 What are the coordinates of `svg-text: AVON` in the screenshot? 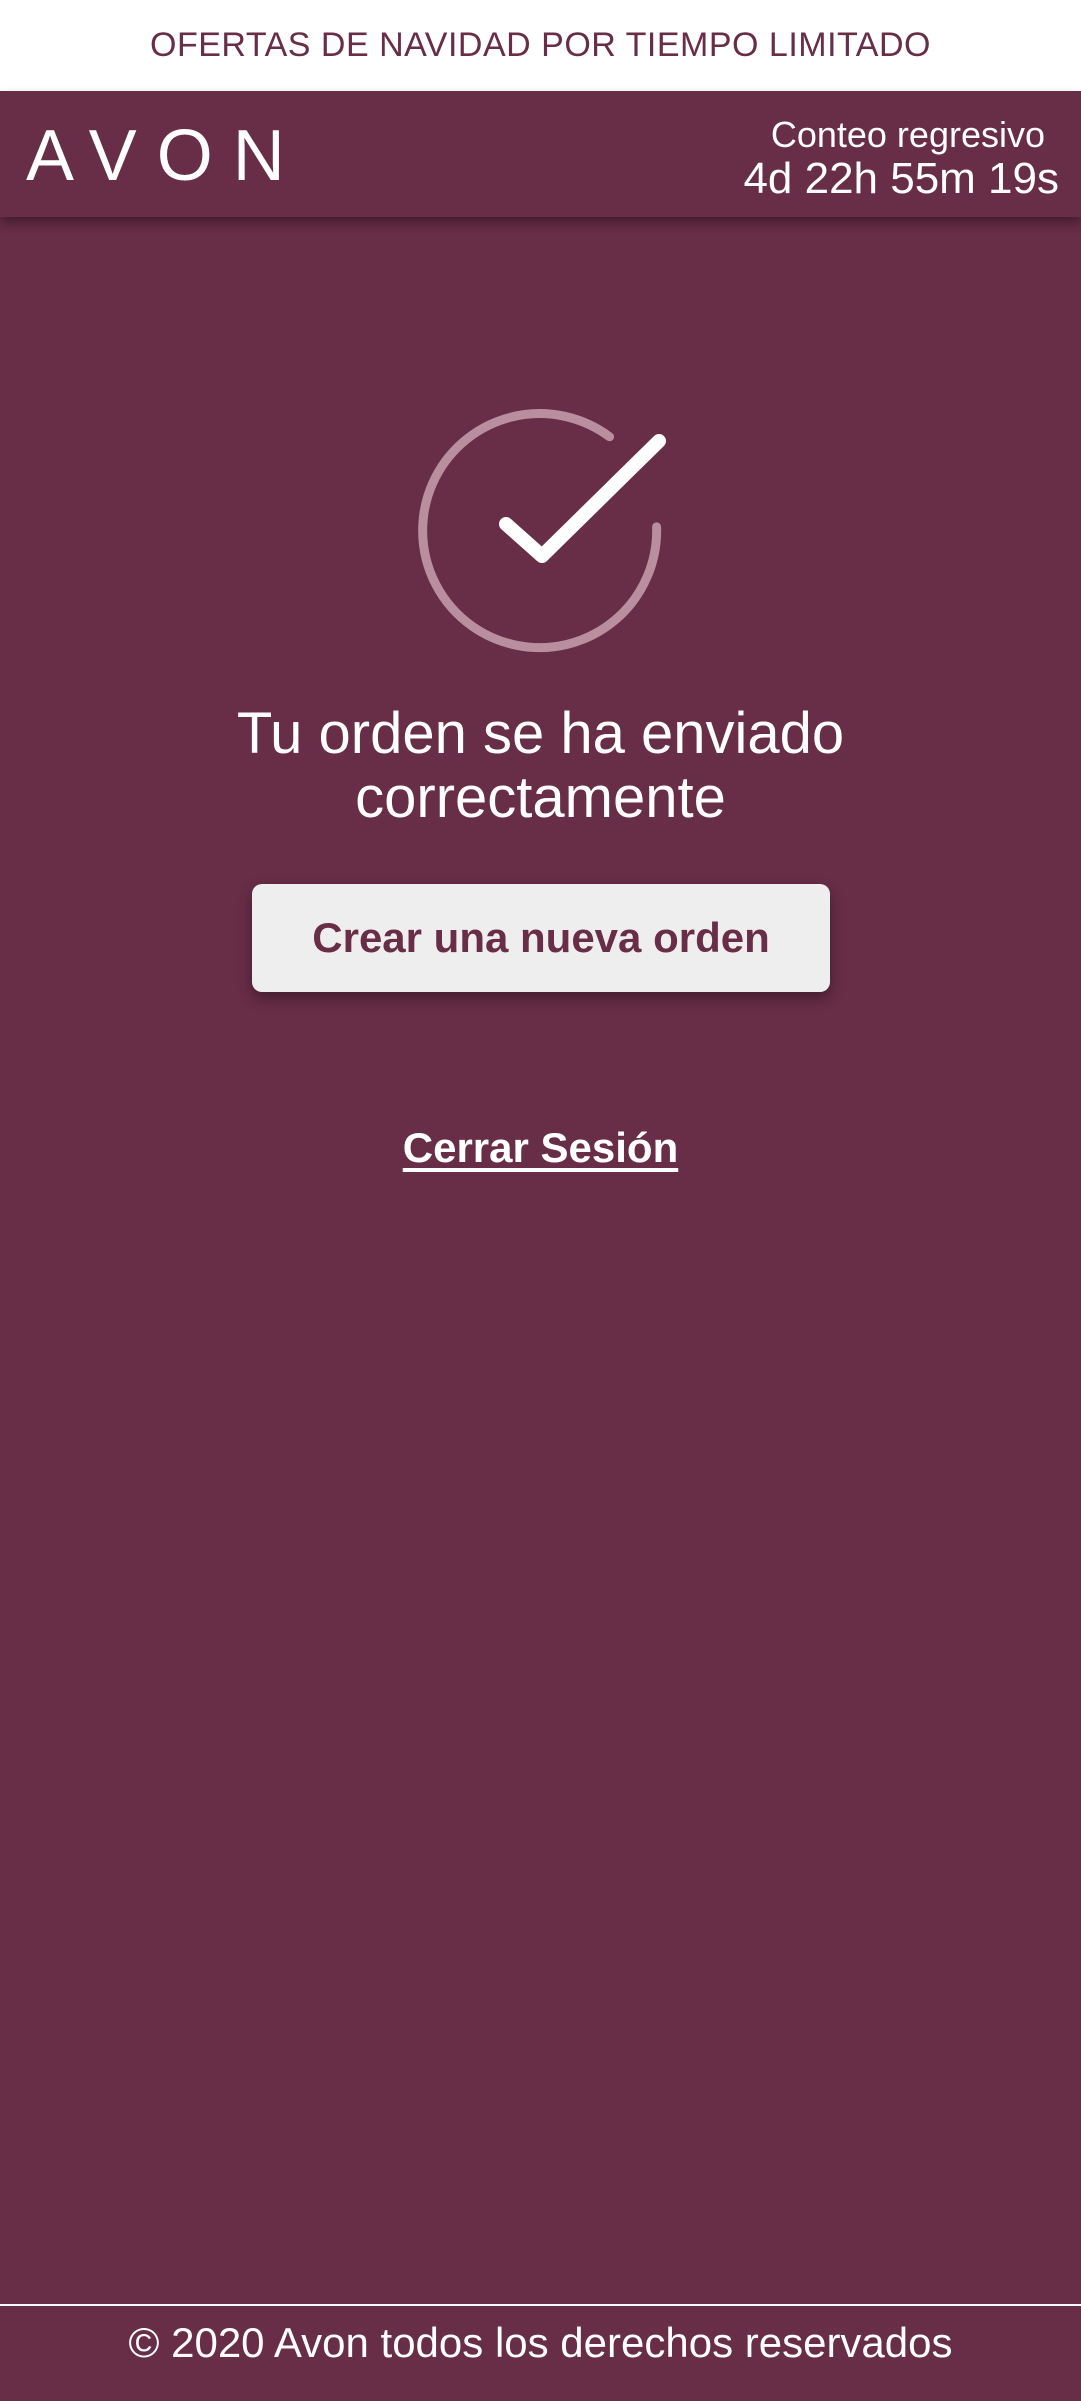 It's located at (165, 154).